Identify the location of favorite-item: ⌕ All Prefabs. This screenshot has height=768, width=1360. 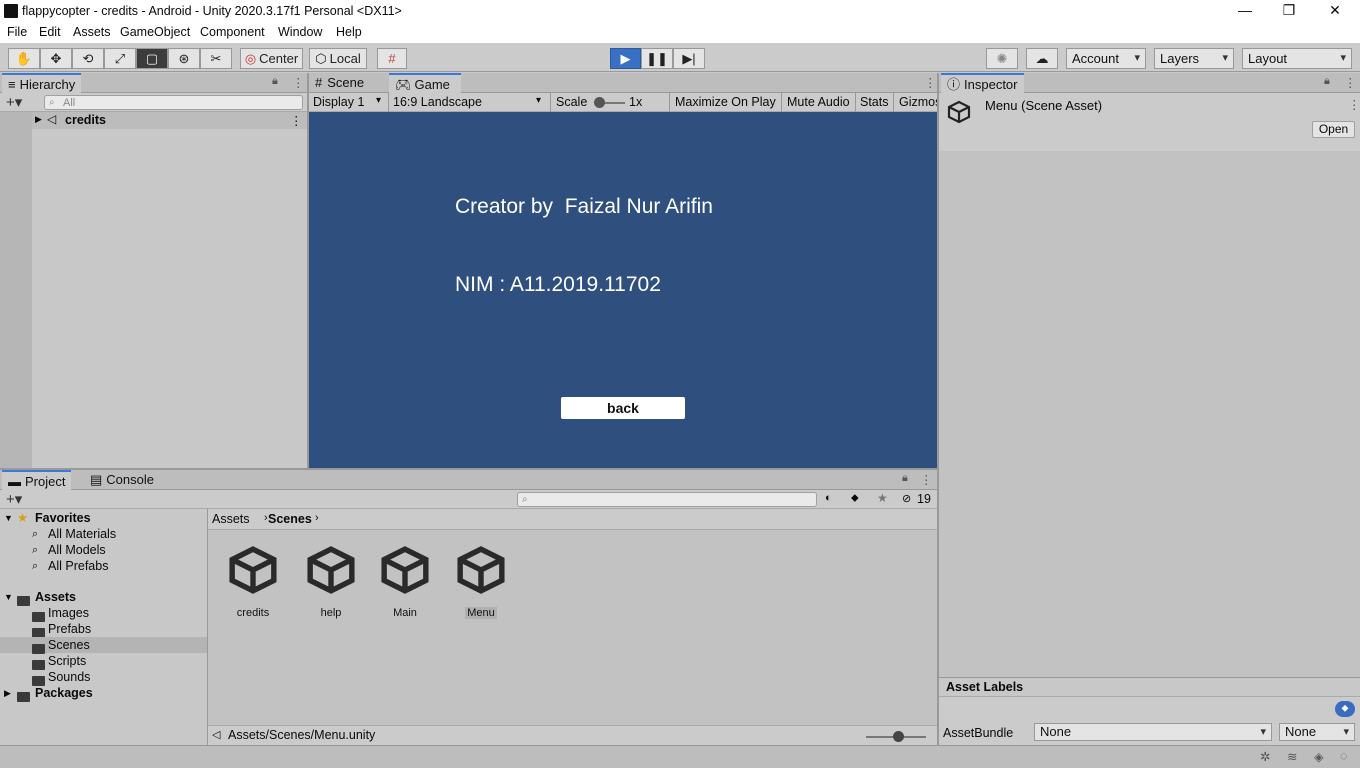
(103, 566).